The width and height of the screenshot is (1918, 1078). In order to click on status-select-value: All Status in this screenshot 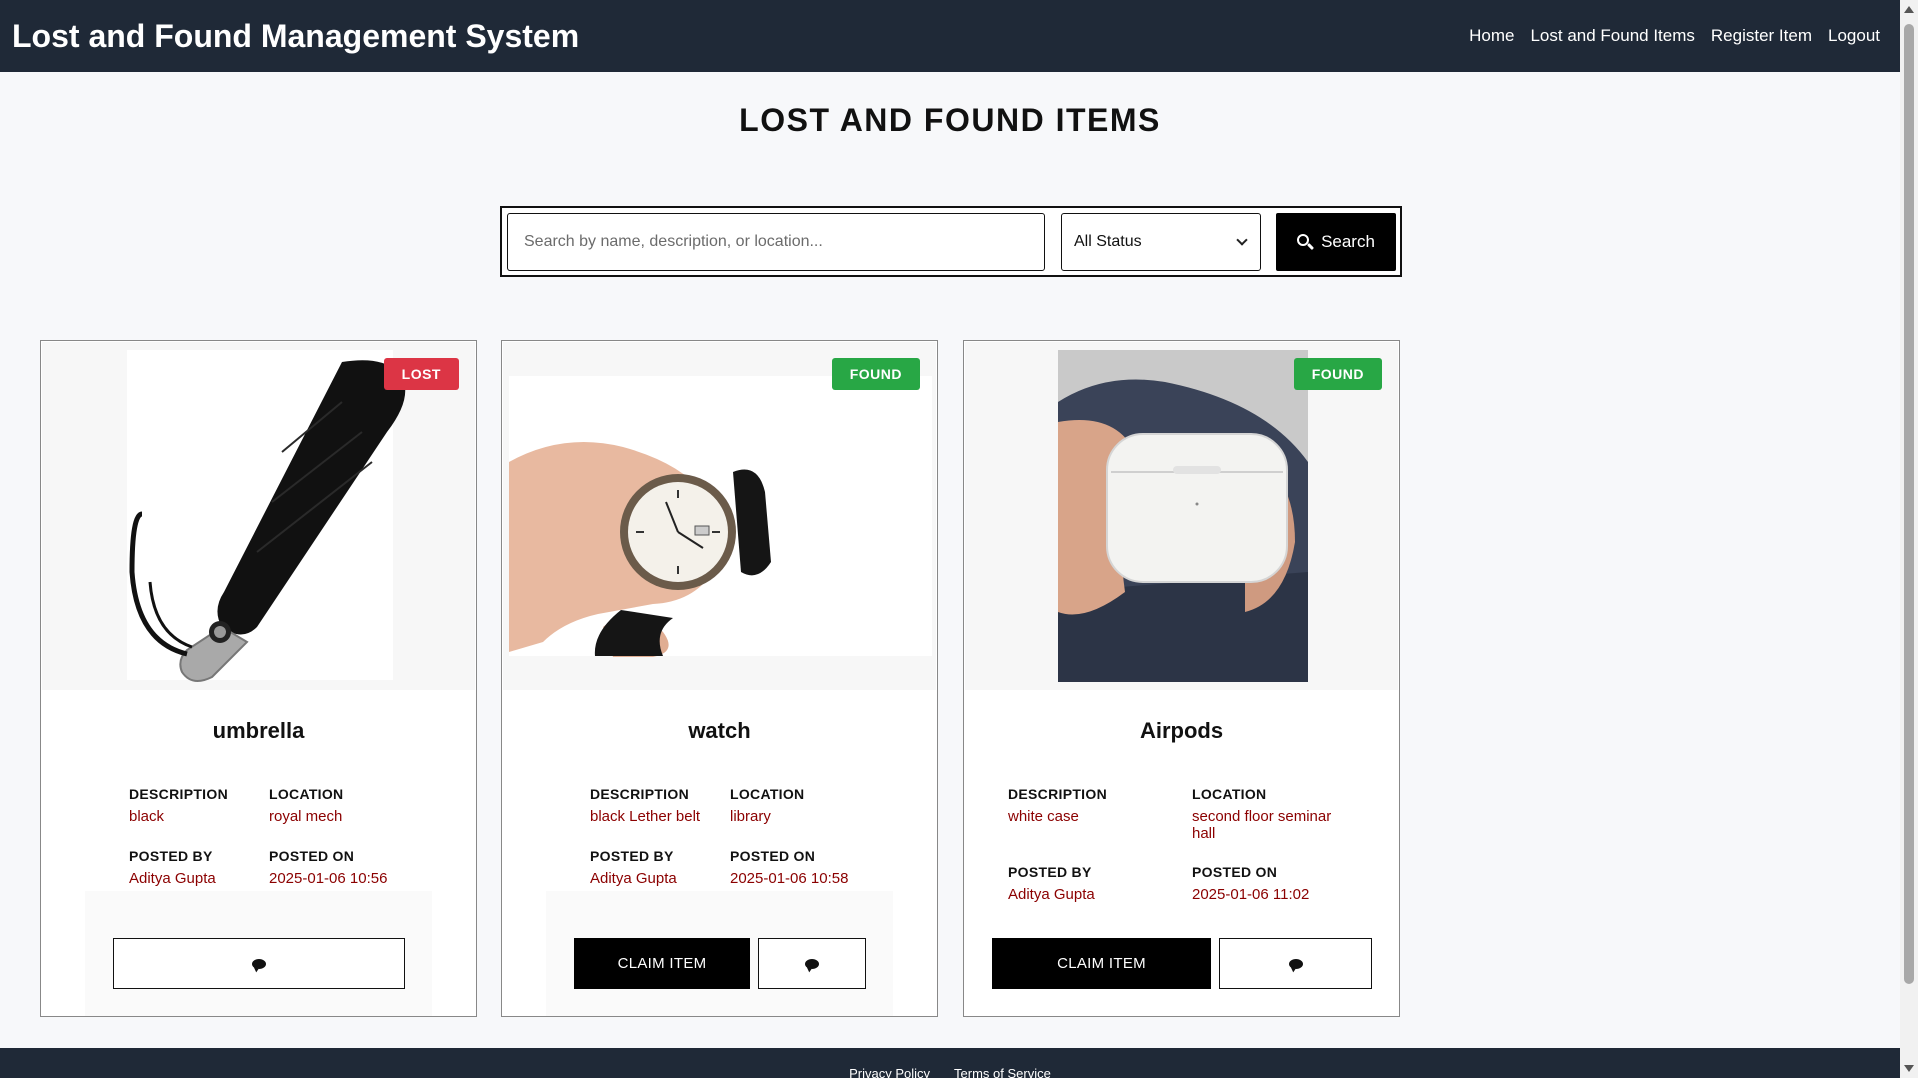, I will do `click(1108, 241)`.